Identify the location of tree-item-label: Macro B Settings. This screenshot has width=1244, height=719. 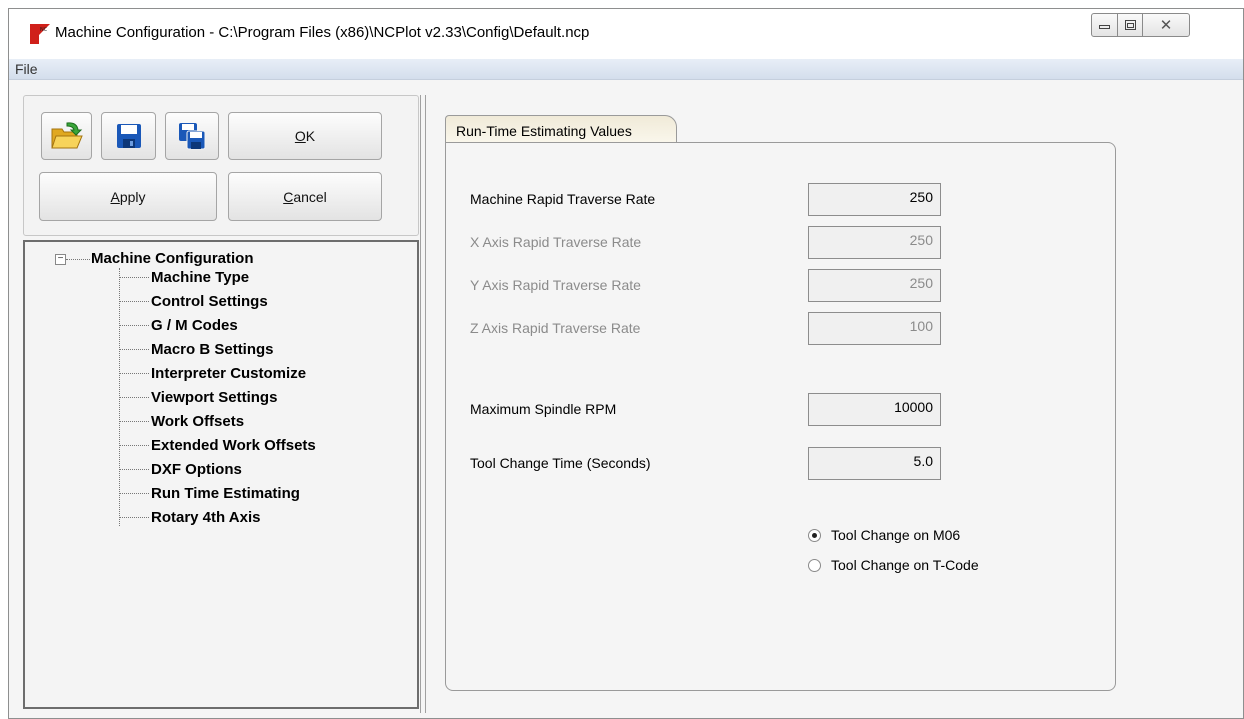
(212, 349).